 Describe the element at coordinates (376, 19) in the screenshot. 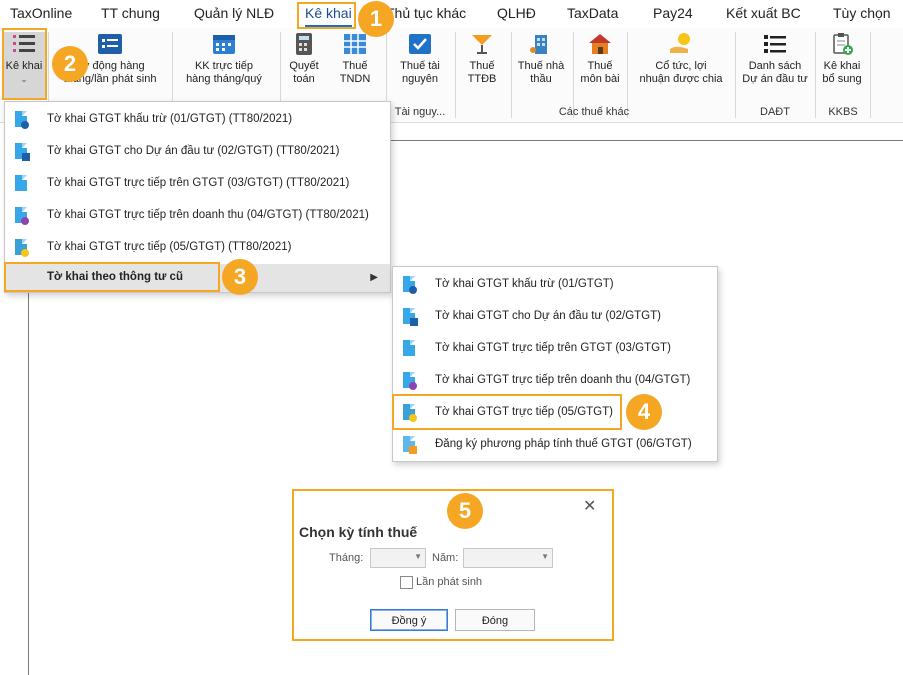

I see `step-1-badge: 1` at that location.